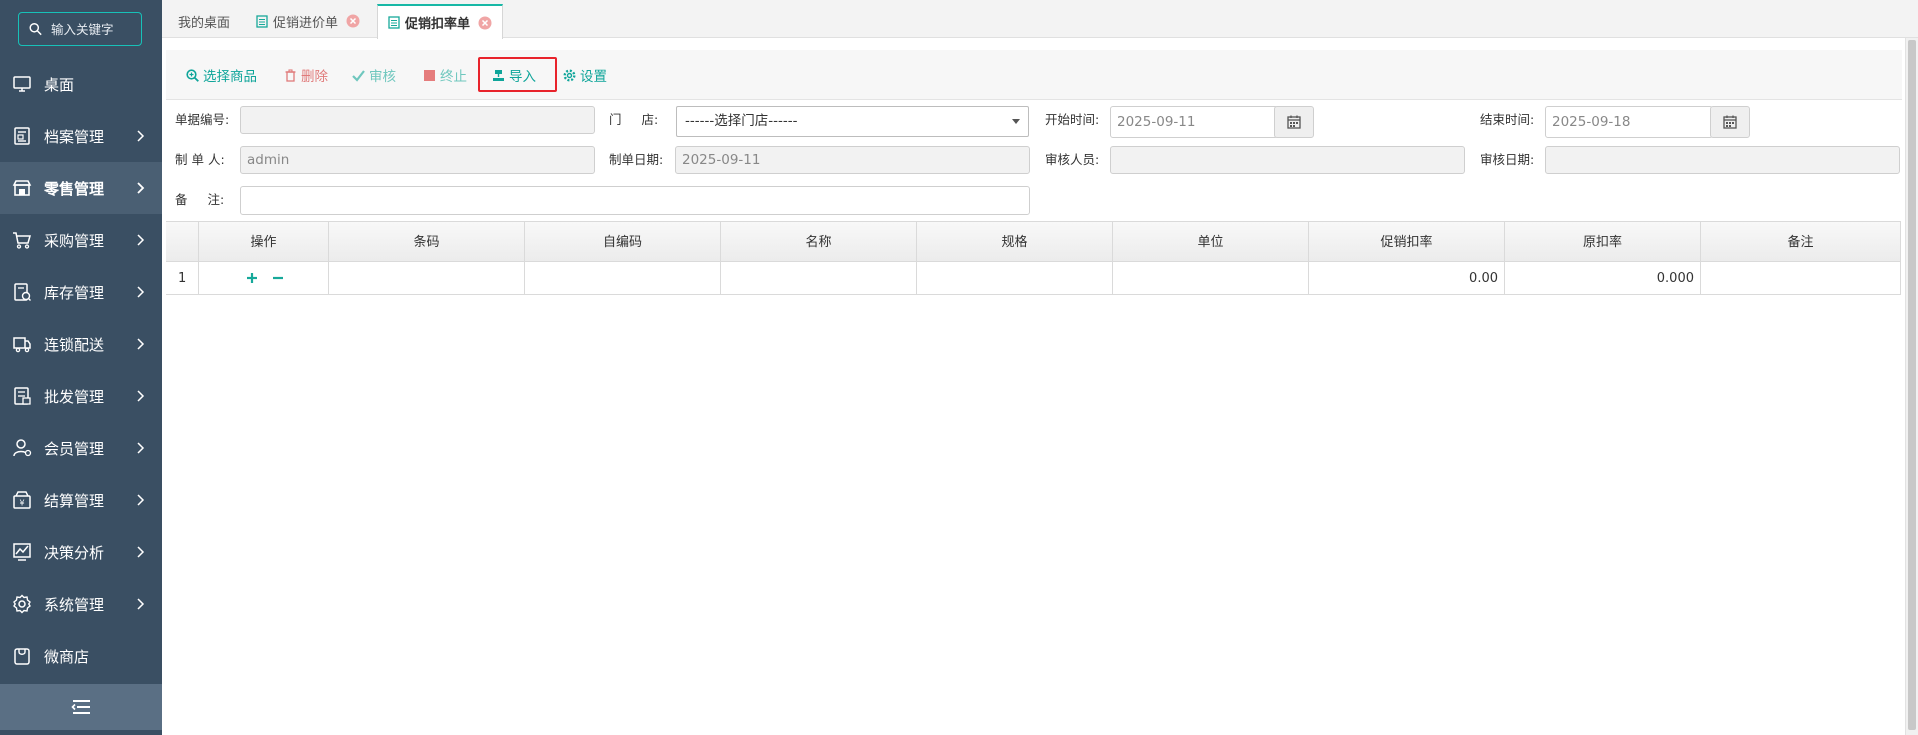 The height and width of the screenshot is (735, 1918). I want to click on sidebar-item-label: 会员管理, so click(74, 448).